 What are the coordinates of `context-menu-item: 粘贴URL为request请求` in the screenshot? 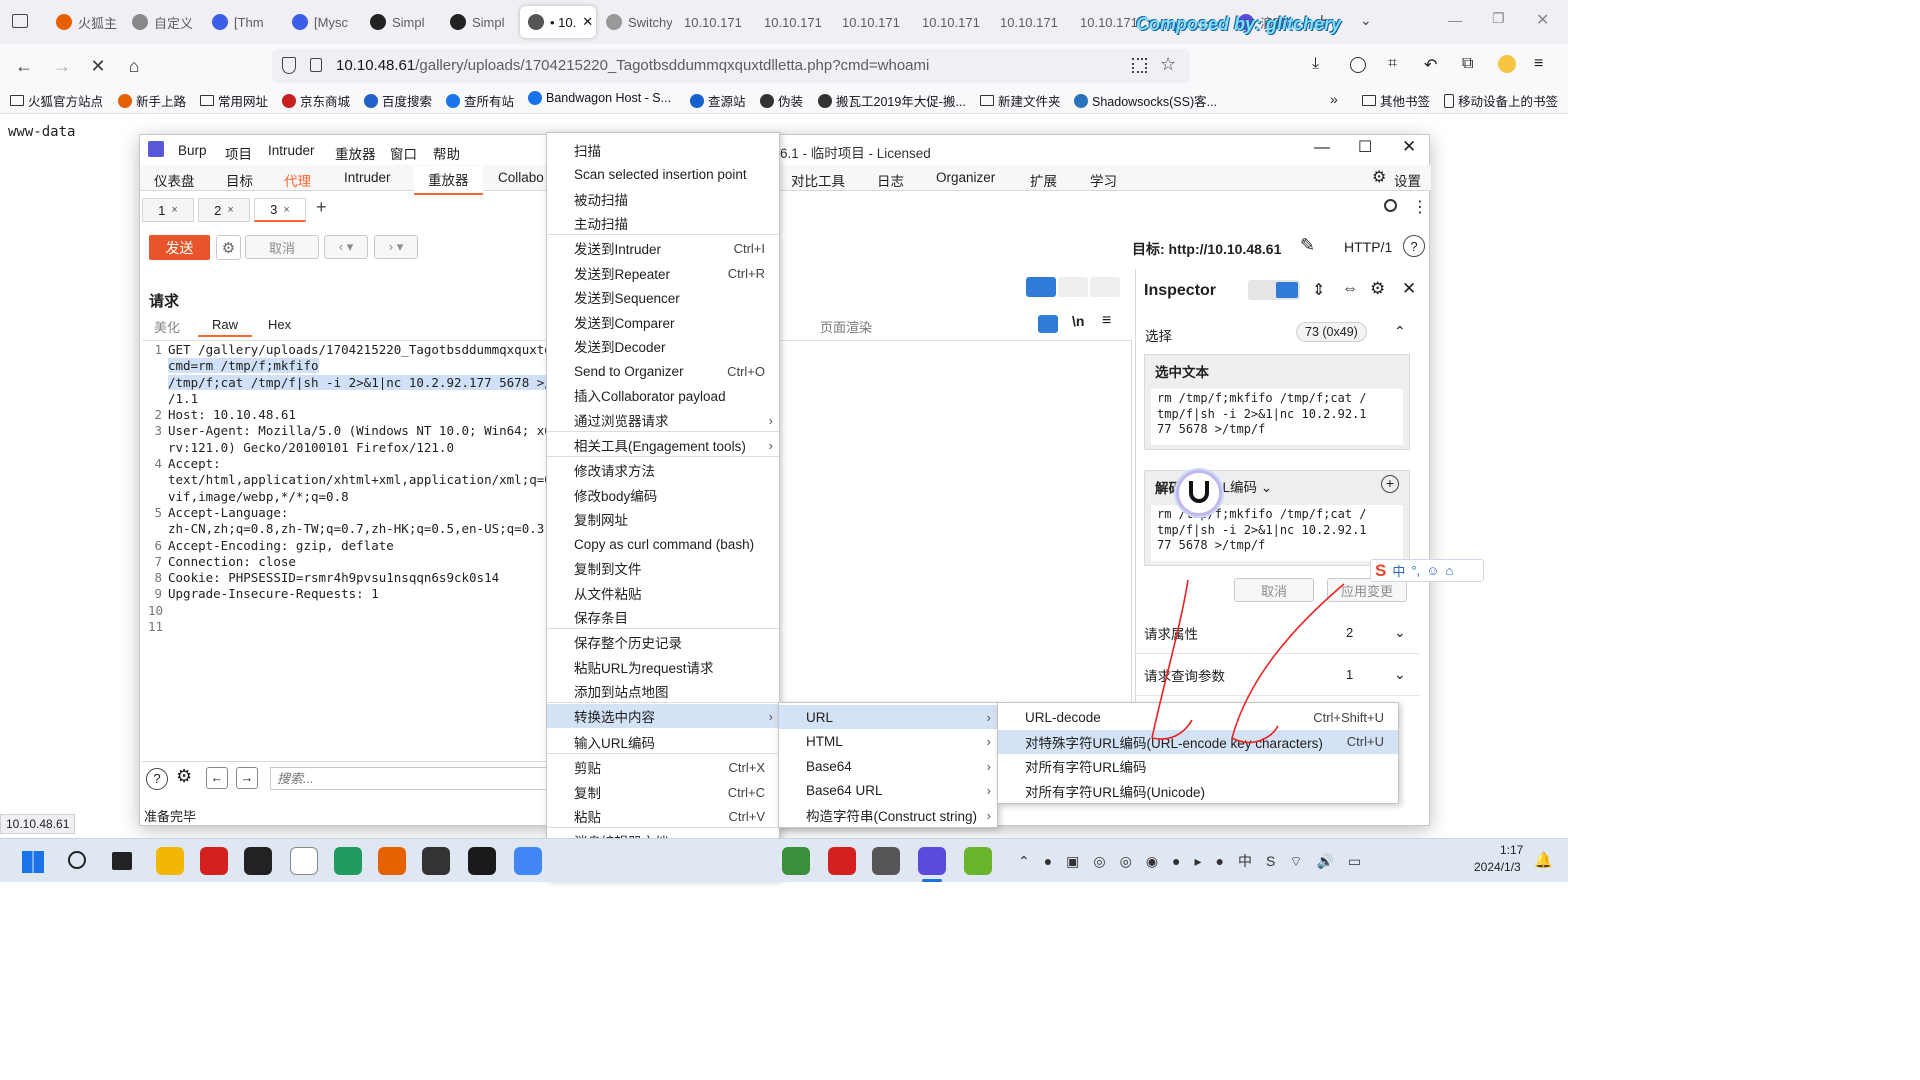 It's located at (663, 667).